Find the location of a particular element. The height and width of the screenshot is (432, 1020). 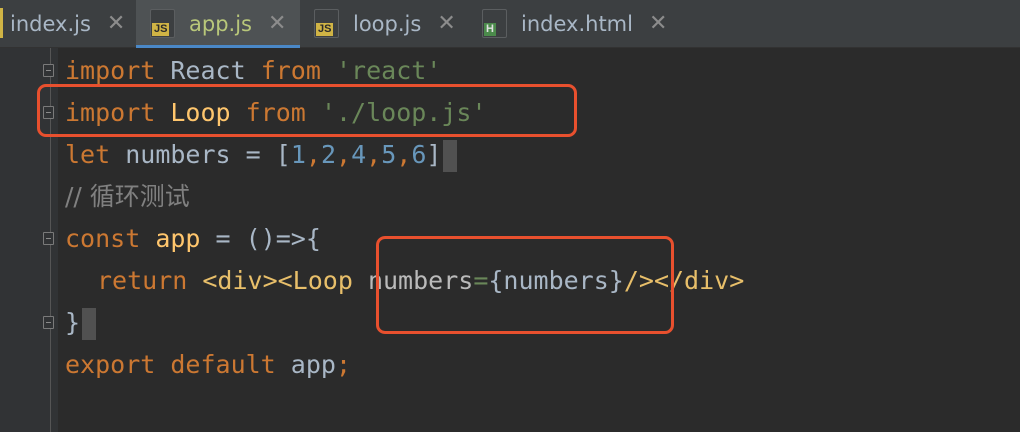

tab-index-html: H index.html ✕ is located at coordinates (574, 23).